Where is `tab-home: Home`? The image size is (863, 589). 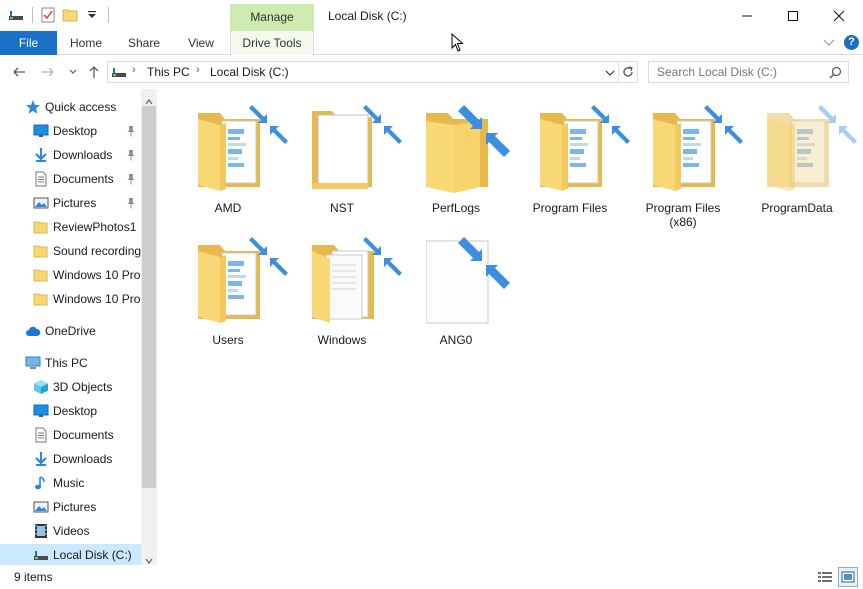
tab-home: Home is located at coordinates (86, 43).